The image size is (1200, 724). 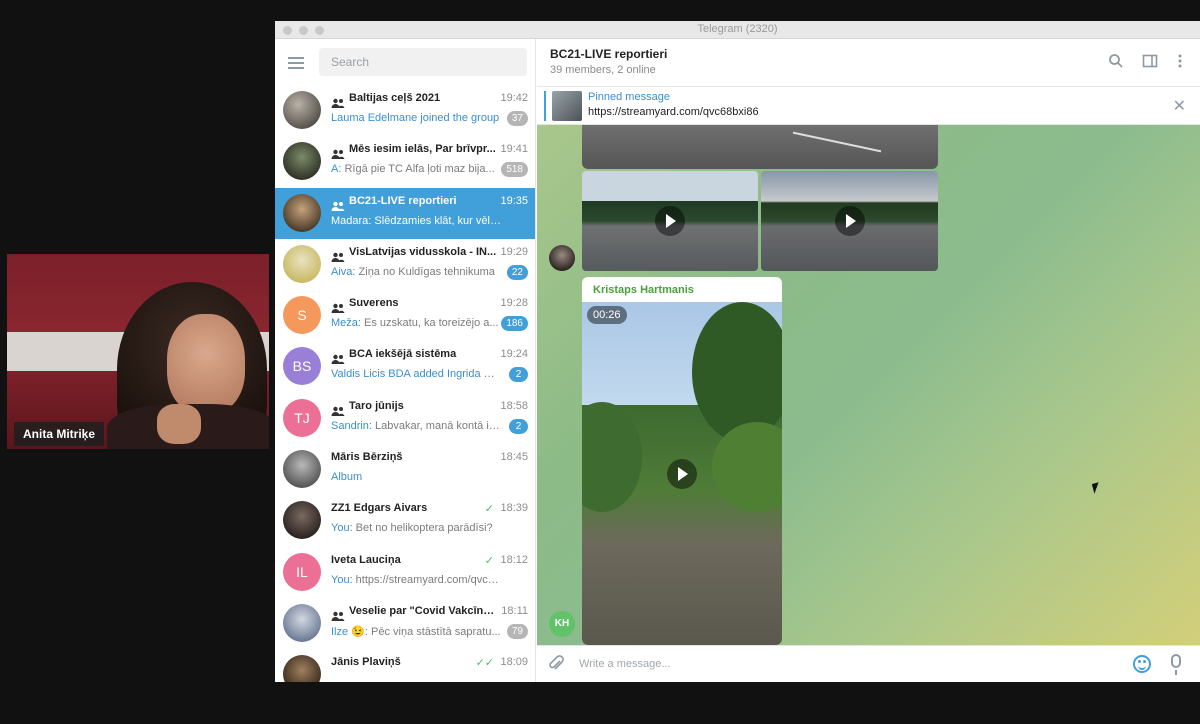 What do you see at coordinates (607, 315) in the screenshot?
I see `video-duration: 00:26` at bounding box center [607, 315].